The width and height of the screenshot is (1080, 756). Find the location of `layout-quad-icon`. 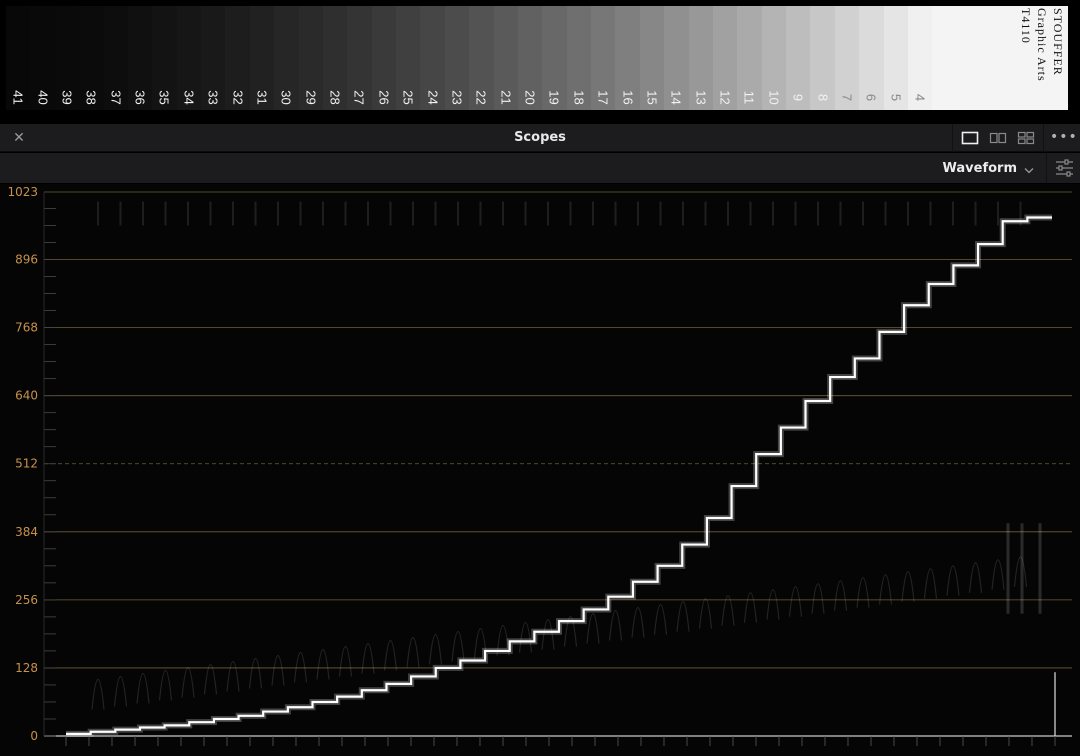

layout-quad-icon is located at coordinates (1026, 138).